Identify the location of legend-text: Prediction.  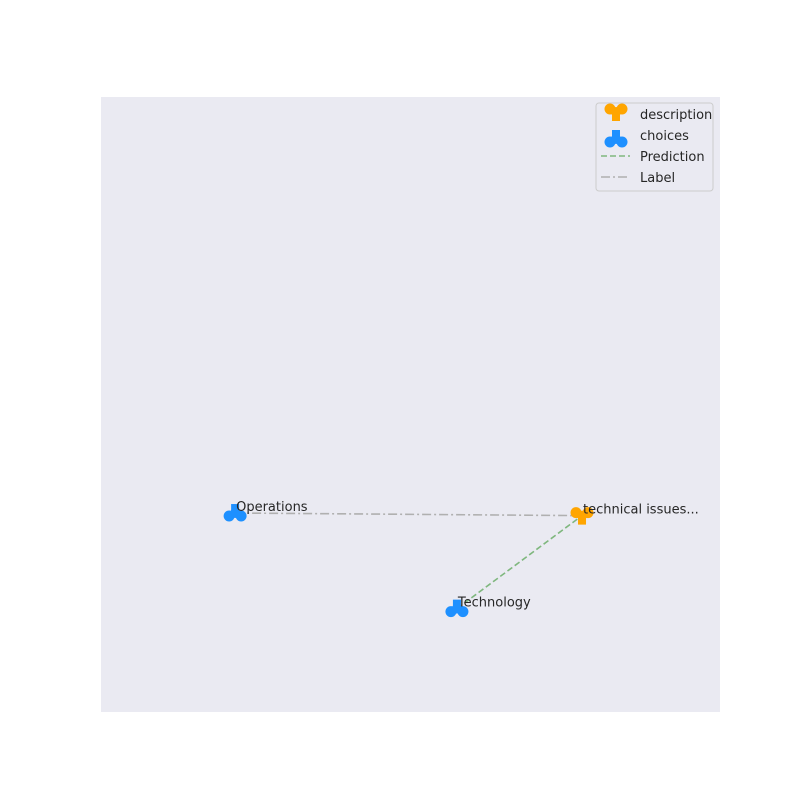
(672, 157).